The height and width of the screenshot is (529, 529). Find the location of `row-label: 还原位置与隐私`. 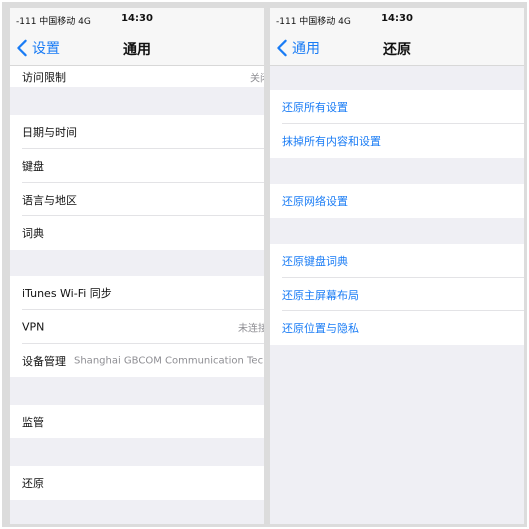

row-label: 还原位置与隐私 is located at coordinates (320, 328).